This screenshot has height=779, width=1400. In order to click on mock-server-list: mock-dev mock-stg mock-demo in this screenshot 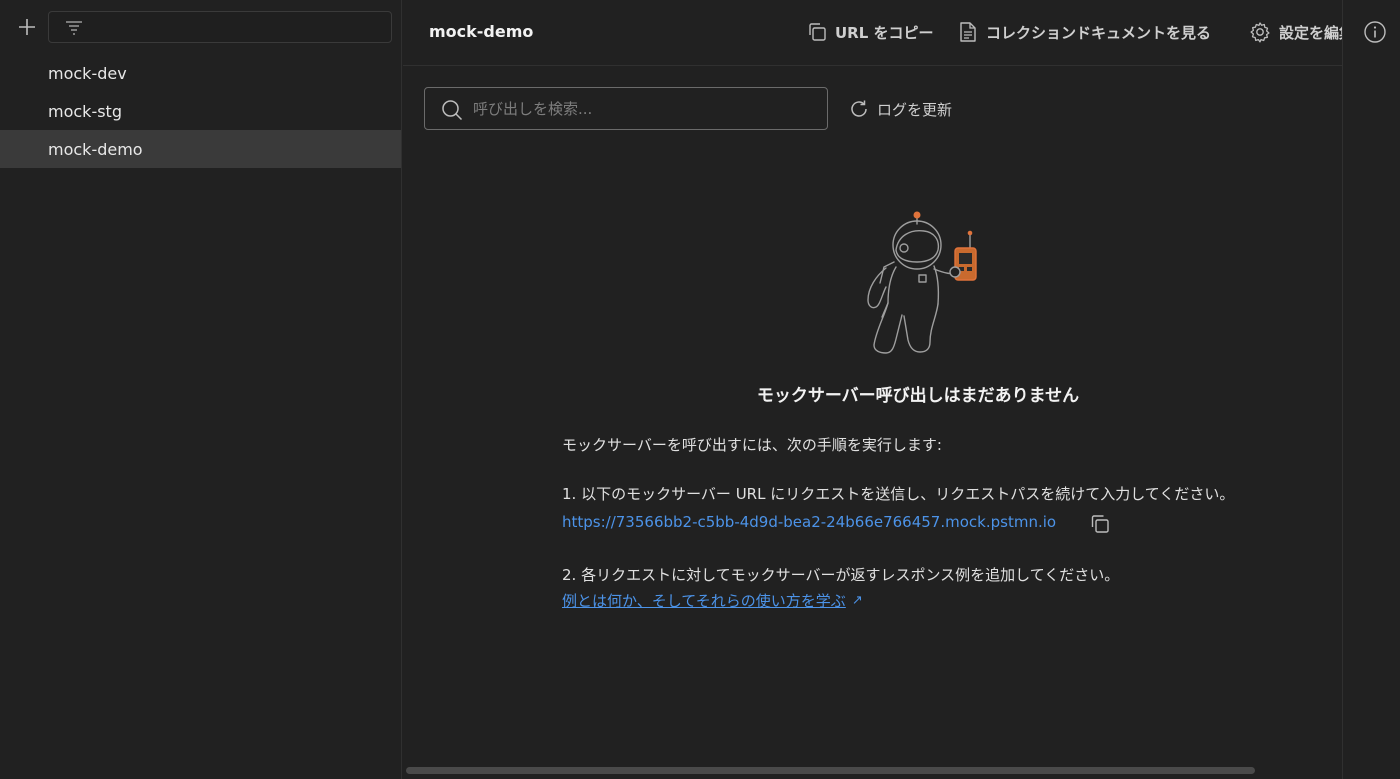, I will do `click(200, 111)`.